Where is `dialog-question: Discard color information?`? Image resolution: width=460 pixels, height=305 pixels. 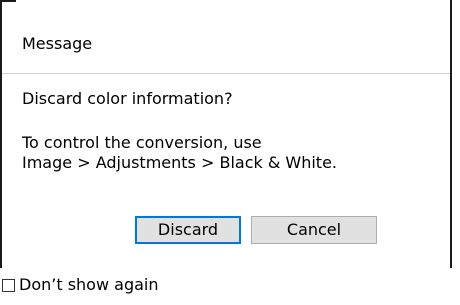
dialog-question: Discard color information? is located at coordinates (127, 98).